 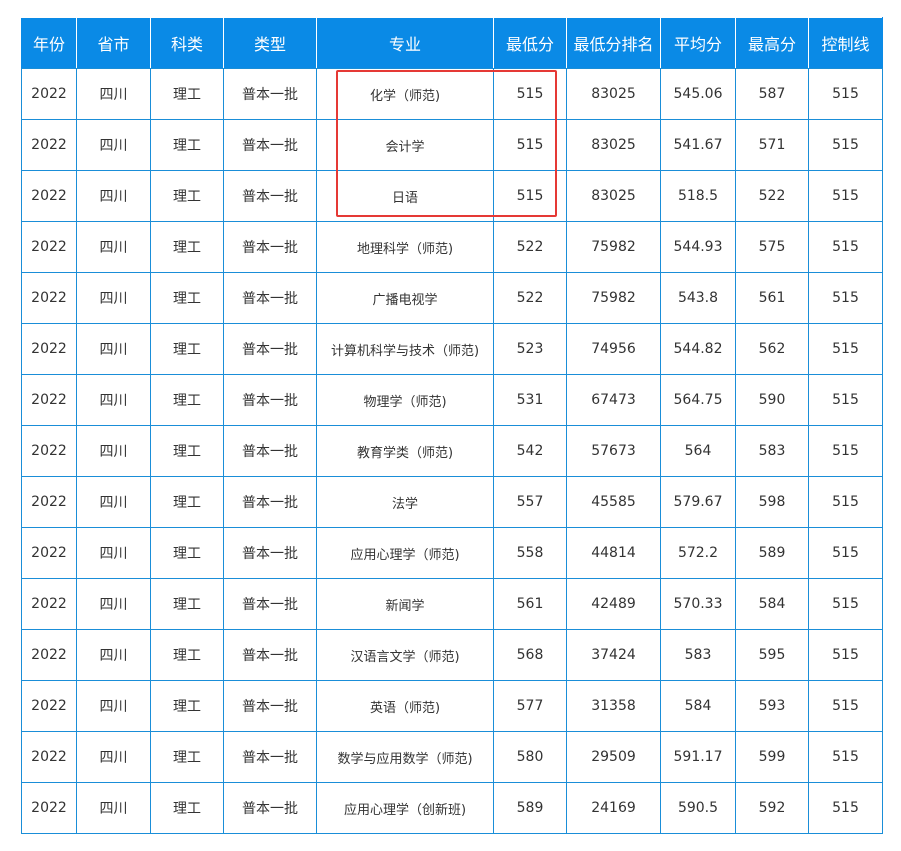 I want to click on cell-major: 应用心理学（创新班), so click(x=405, y=808).